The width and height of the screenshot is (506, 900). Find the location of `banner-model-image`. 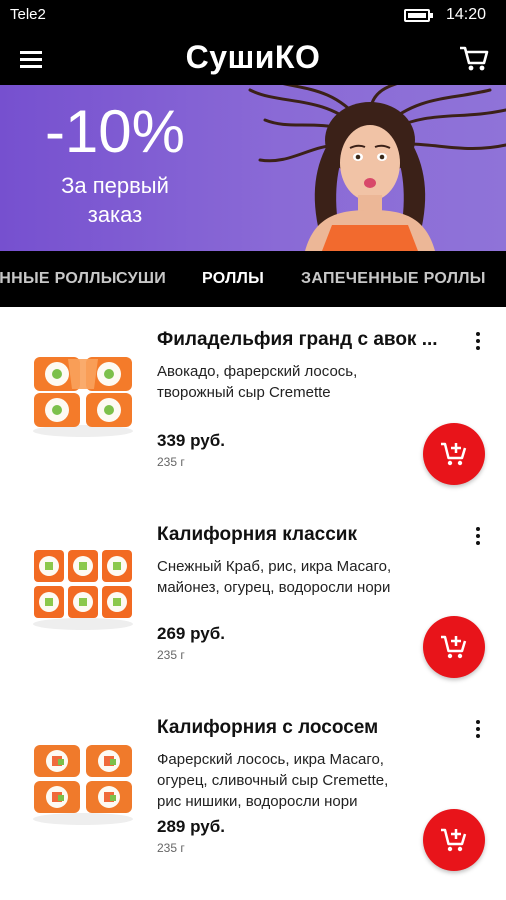

banner-model-image is located at coordinates (377, 168).